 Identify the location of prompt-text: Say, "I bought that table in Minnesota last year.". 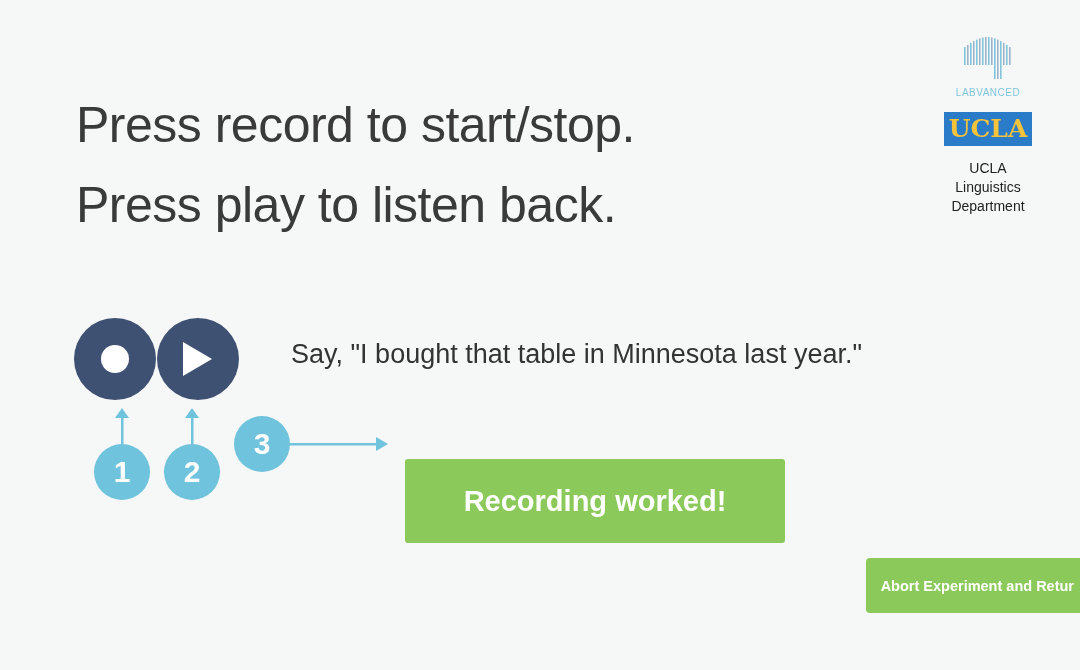
(576, 354).